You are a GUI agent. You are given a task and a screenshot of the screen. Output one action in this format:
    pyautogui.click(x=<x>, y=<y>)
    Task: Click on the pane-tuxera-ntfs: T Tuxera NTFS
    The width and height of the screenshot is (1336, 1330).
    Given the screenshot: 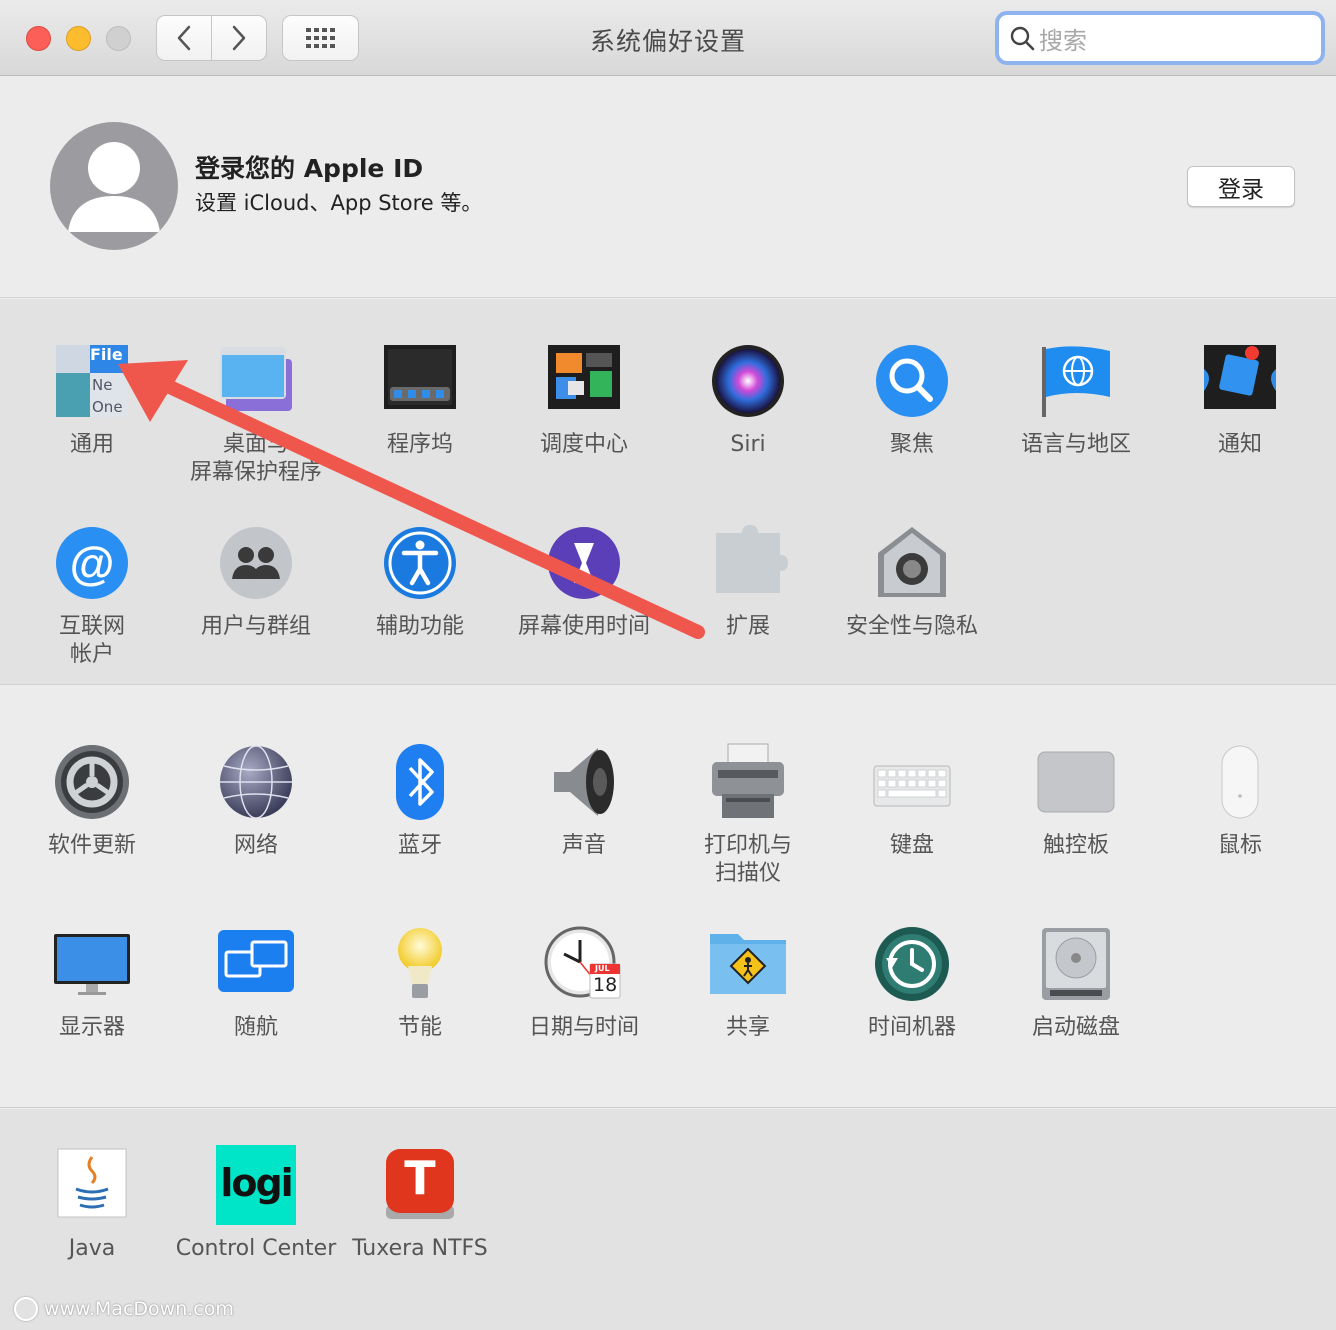 What is the action you would take?
    pyautogui.click(x=420, y=1204)
    